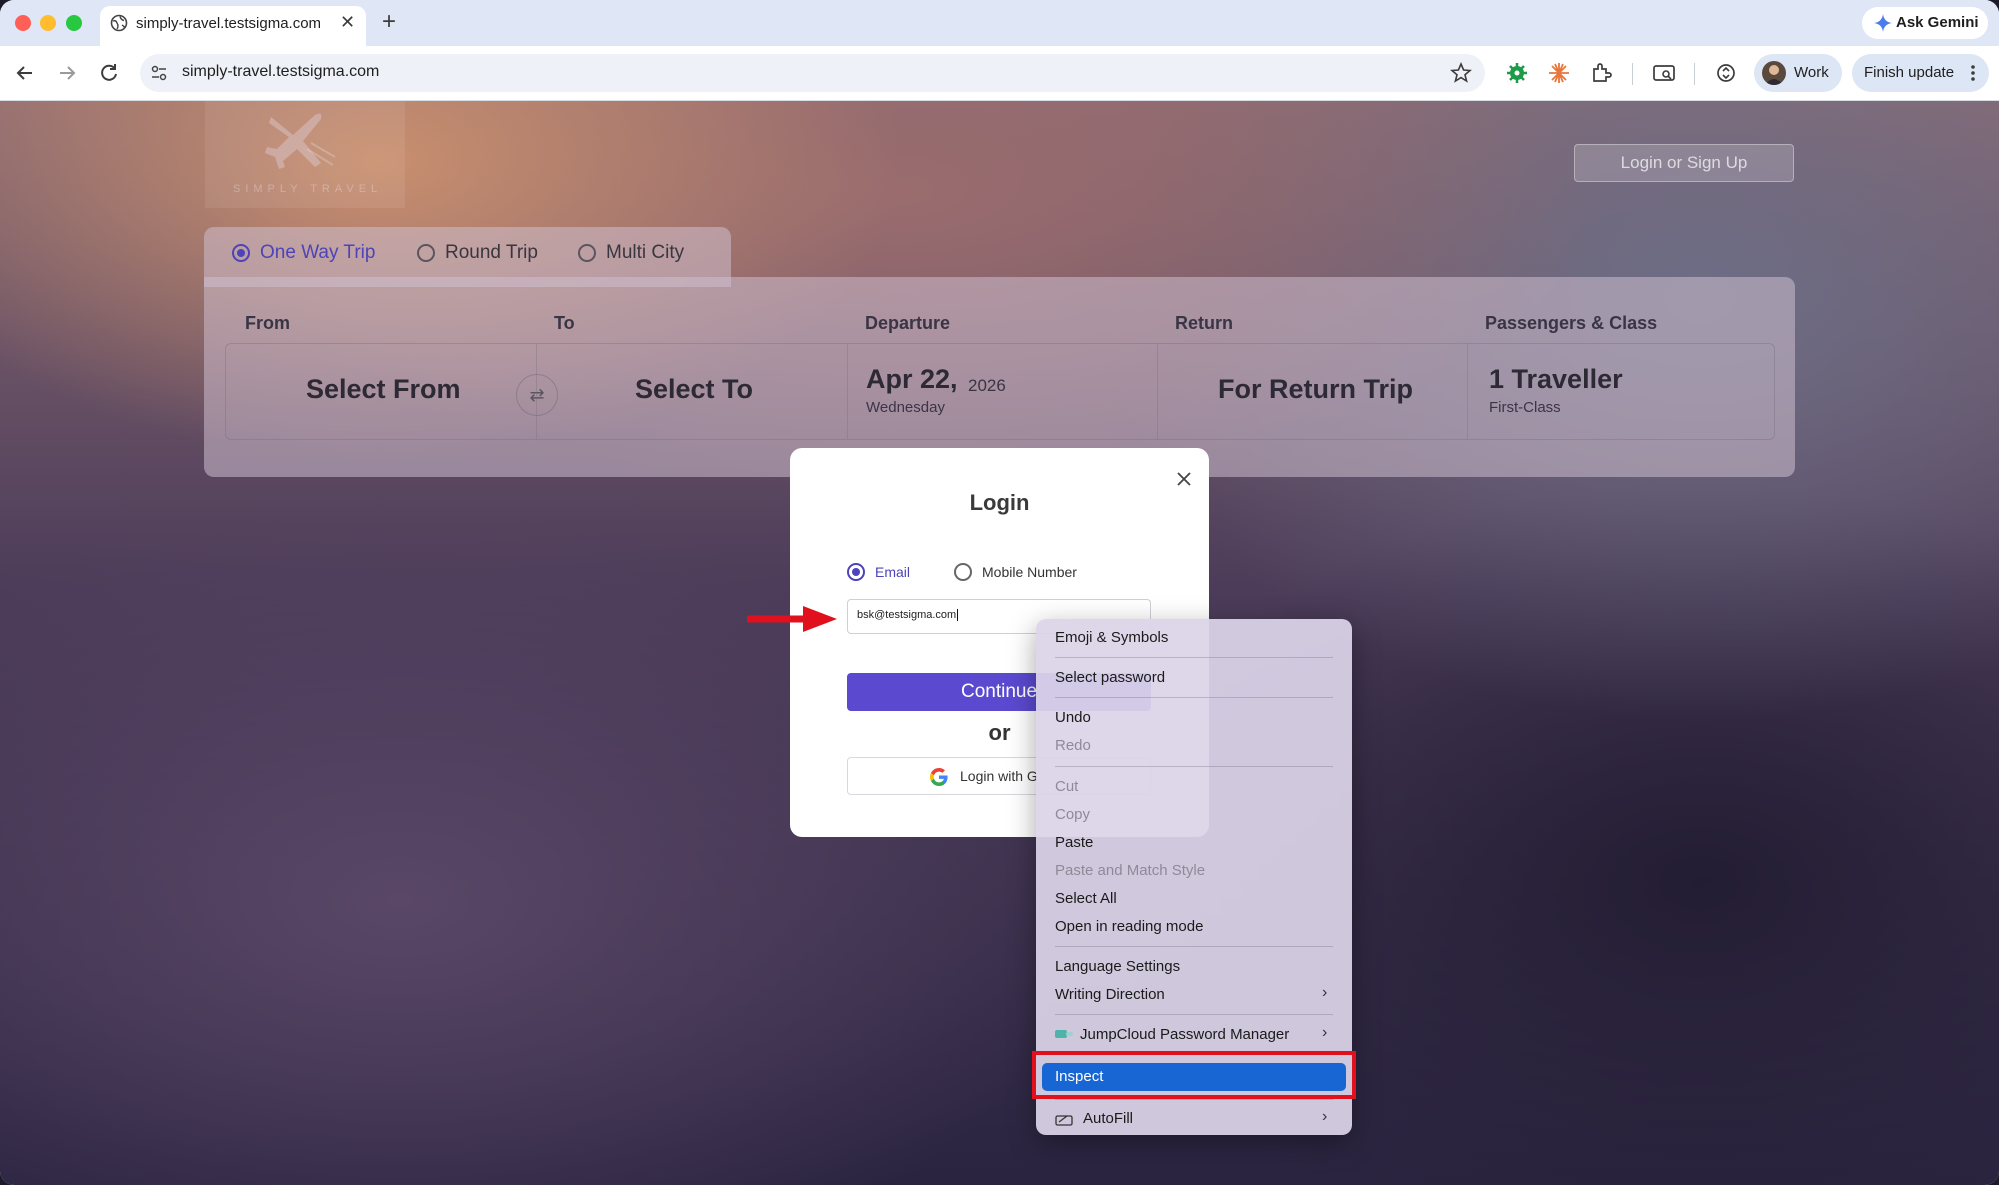 This screenshot has width=1999, height=1185. What do you see at coordinates (1684, 163) in the screenshot?
I see `login-signup-button: Login or Sign Up` at bounding box center [1684, 163].